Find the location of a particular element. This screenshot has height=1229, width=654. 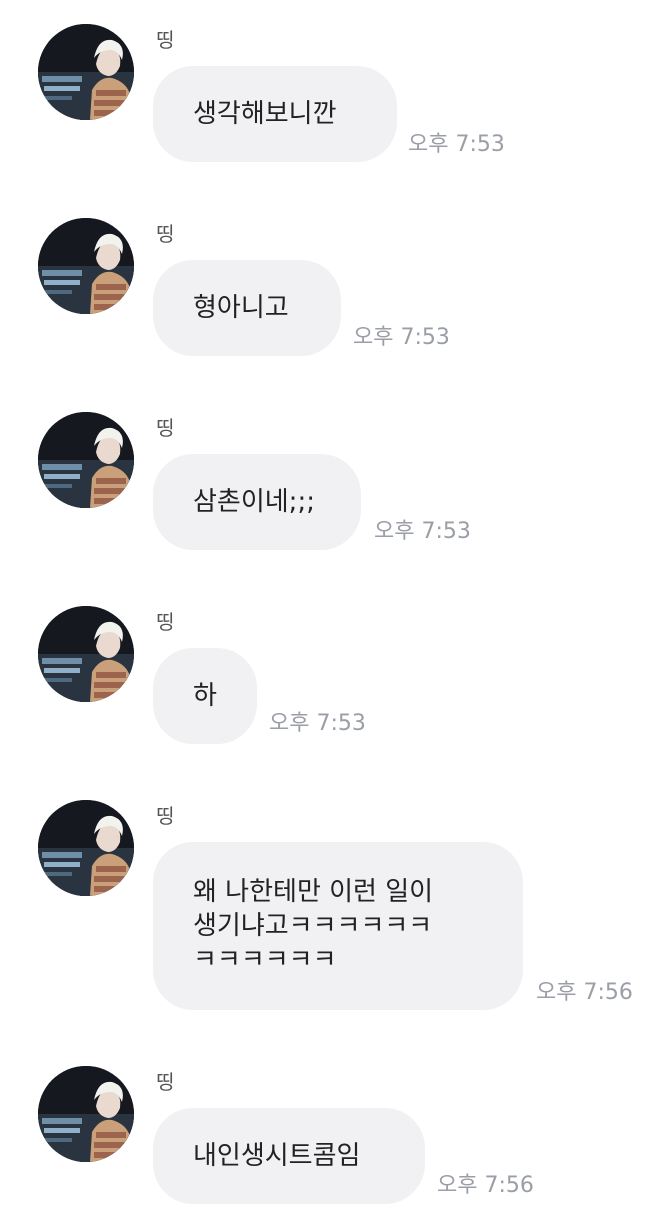

message-row: 띵 형아니고 오후 7:53 is located at coordinates (327, 288).